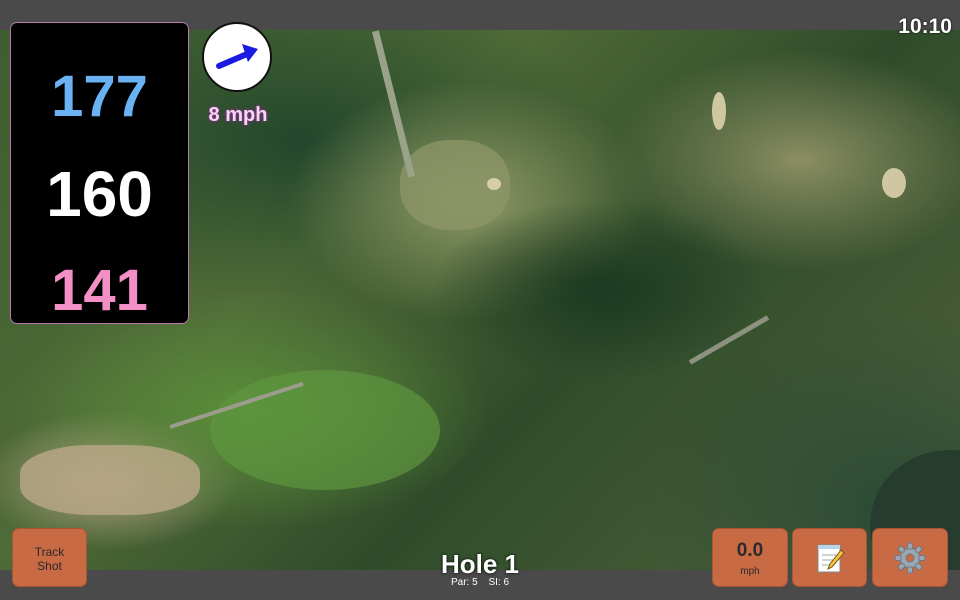 The width and height of the screenshot is (960, 600). I want to click on gear-icon, so click(910, 557).